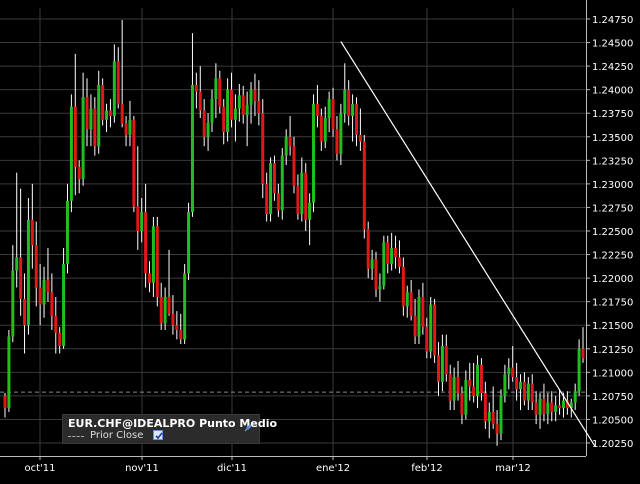 The width and height of the screenshot is (640, 484). What do you see at coordinates (612, 444) in the screenshot?
I see `y-tick-label: 1.20250` at bounding box center [612, 444].